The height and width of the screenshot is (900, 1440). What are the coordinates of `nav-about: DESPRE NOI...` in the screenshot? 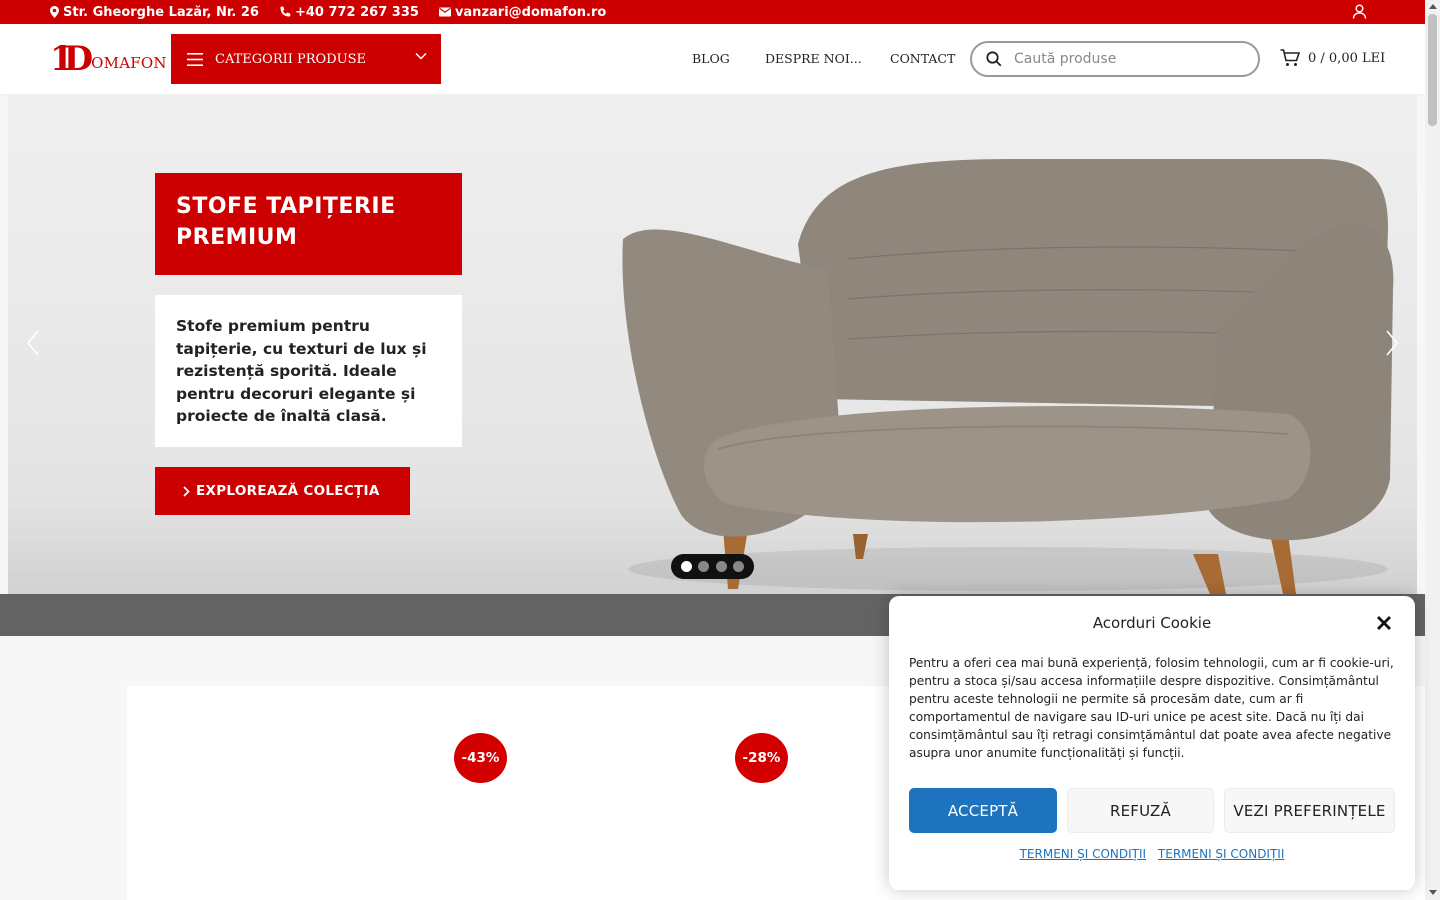 It's located at (813, 58).